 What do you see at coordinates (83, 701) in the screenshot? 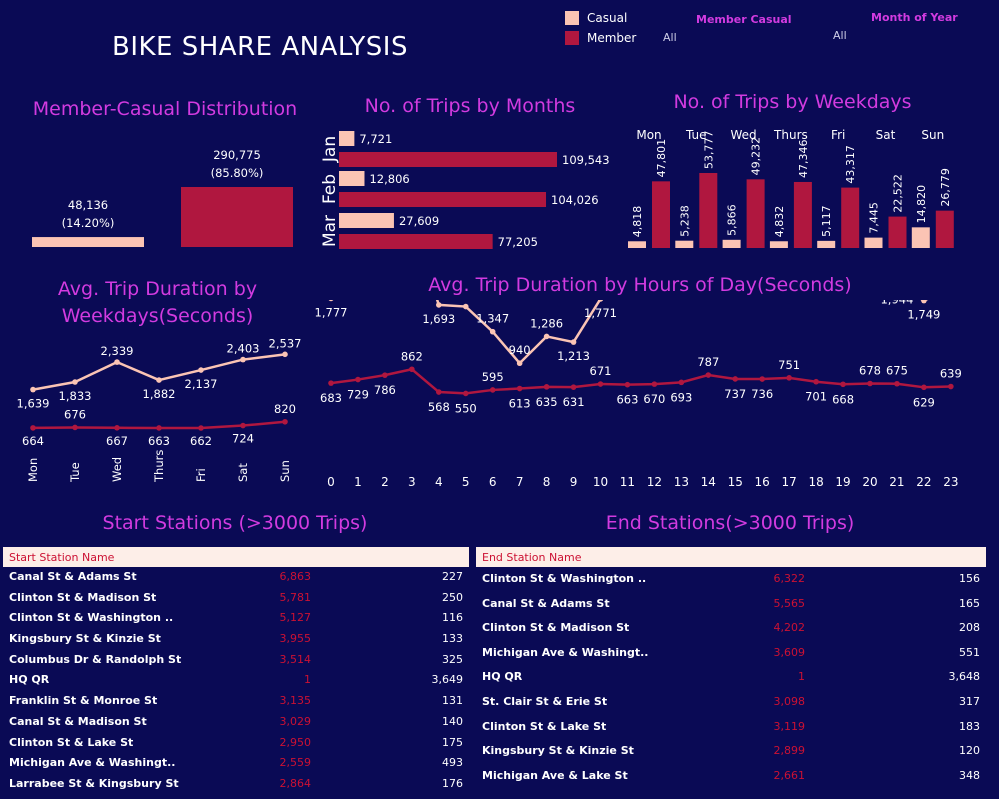
I see `station-name: Franklin St & Monroe St` at bounding box center [83, 701].